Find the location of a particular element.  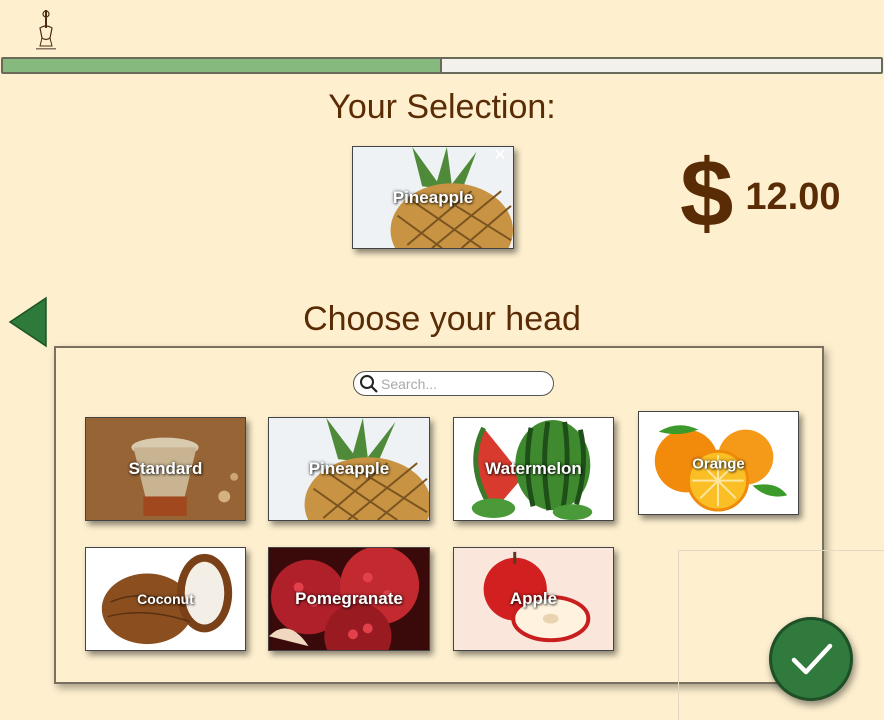

progress-bar is located at coordinates (442, 65).